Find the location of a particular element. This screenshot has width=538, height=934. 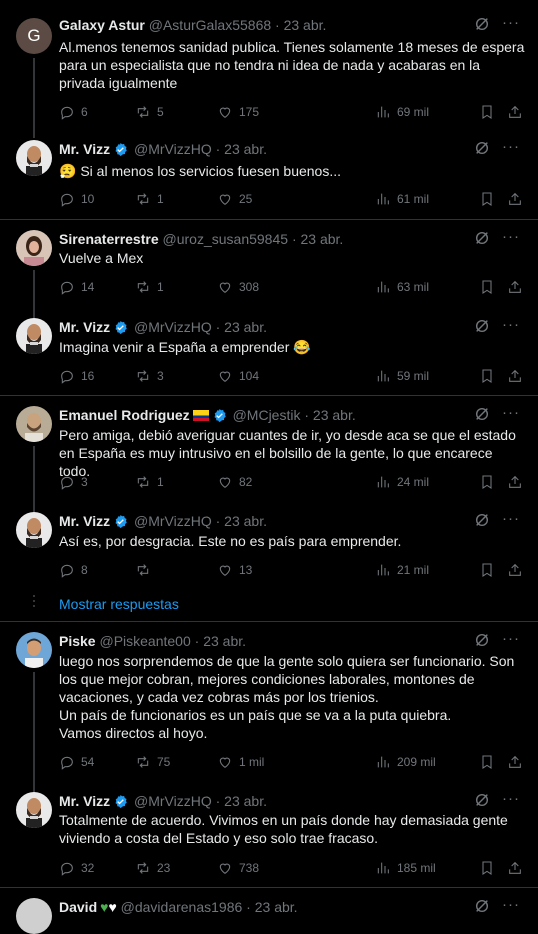

retweet-button: 5 is located at coordinates (149, 112).